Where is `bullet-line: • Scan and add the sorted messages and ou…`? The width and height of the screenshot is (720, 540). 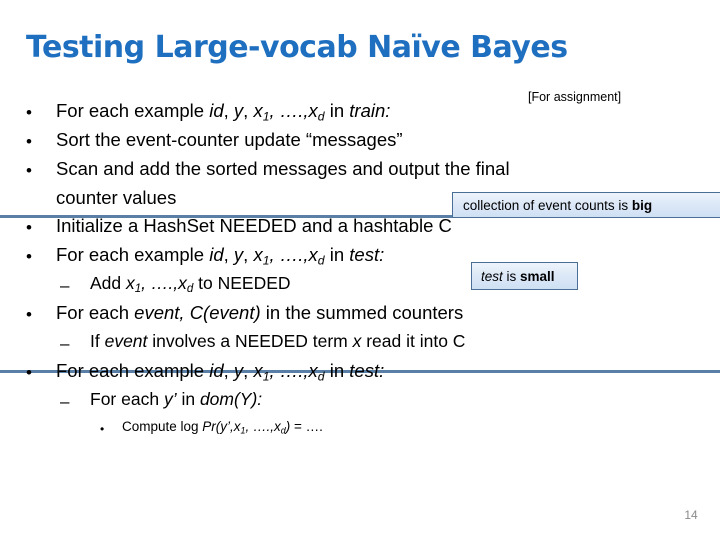 bullet-line: • Scan and add the sorted messages and ou… is located at coordinates (363, 173).